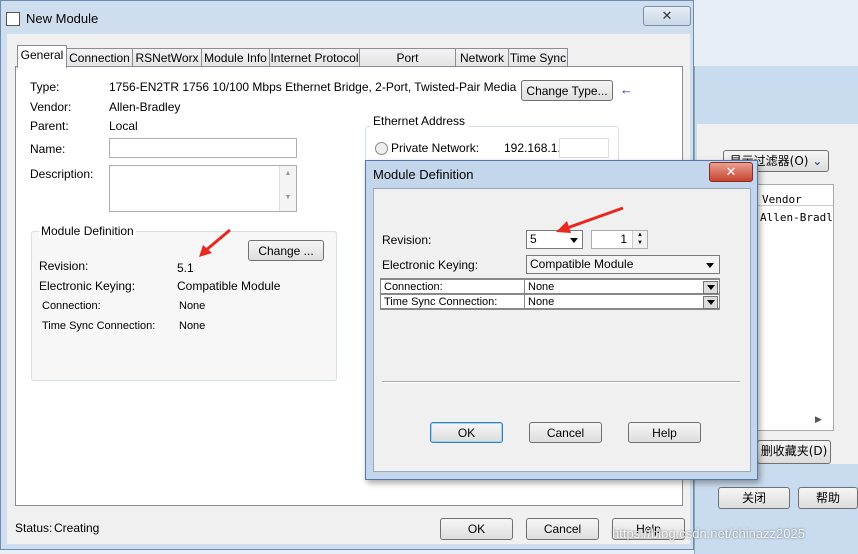  What do you see at coordinates (452, 286) in the screenshot?
I see `grid-row-label: Connection:` at bounding box center [452, 286].